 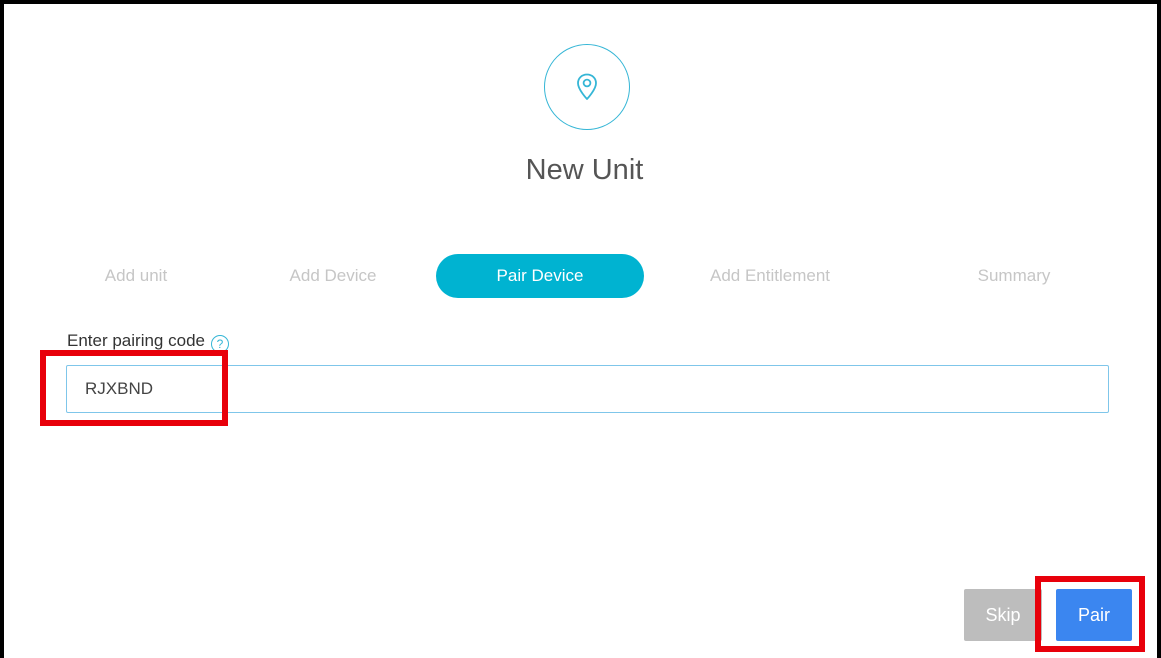 I want to click on skip-button: Skip, so click(x=1003, y=615).